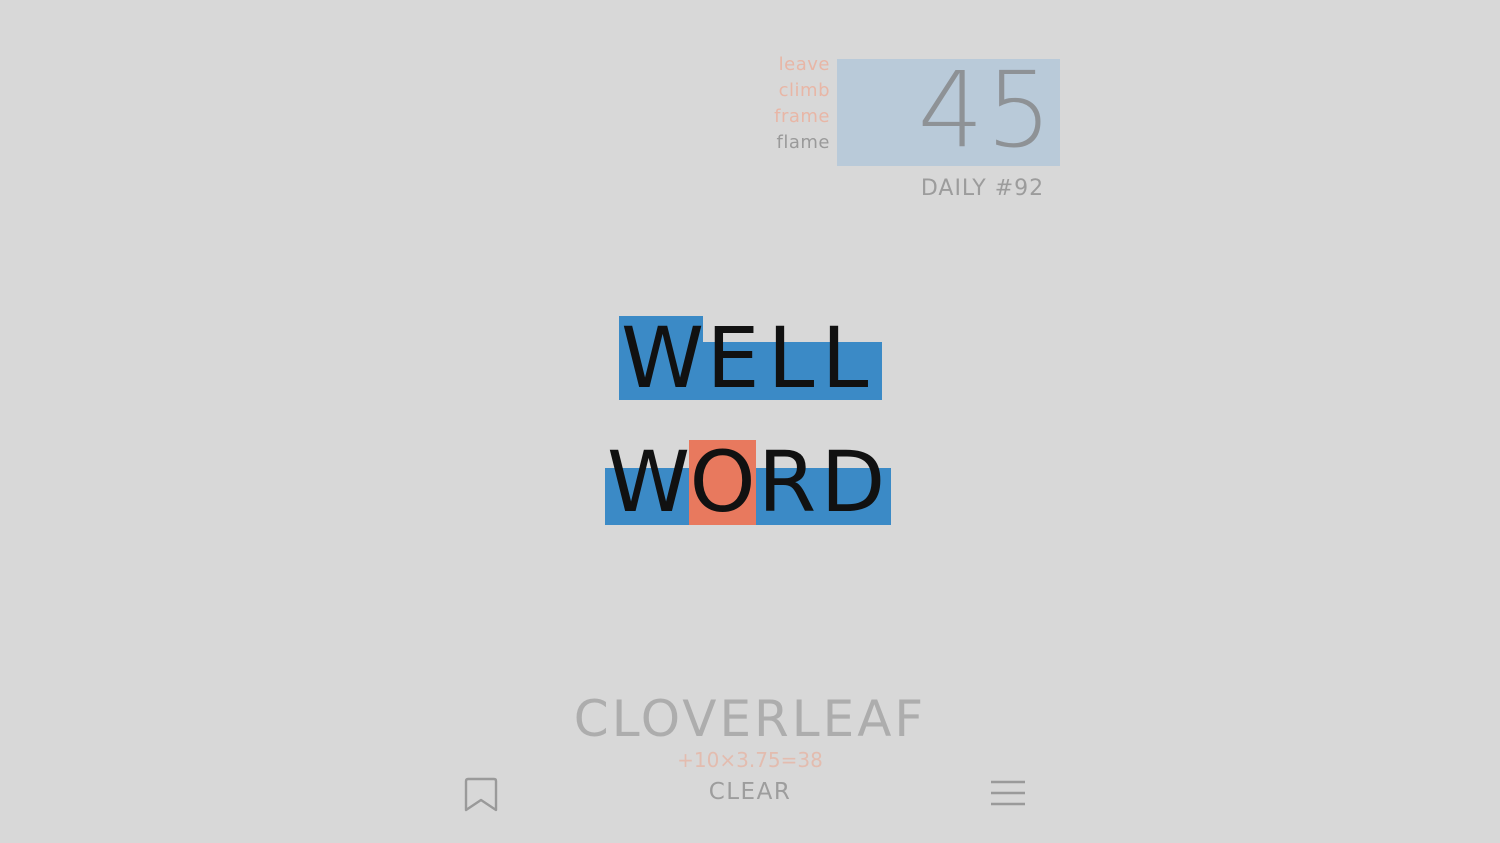 This screenshot has height=843, width=1500. I want to click on title-letter: D, so click(853, 482).